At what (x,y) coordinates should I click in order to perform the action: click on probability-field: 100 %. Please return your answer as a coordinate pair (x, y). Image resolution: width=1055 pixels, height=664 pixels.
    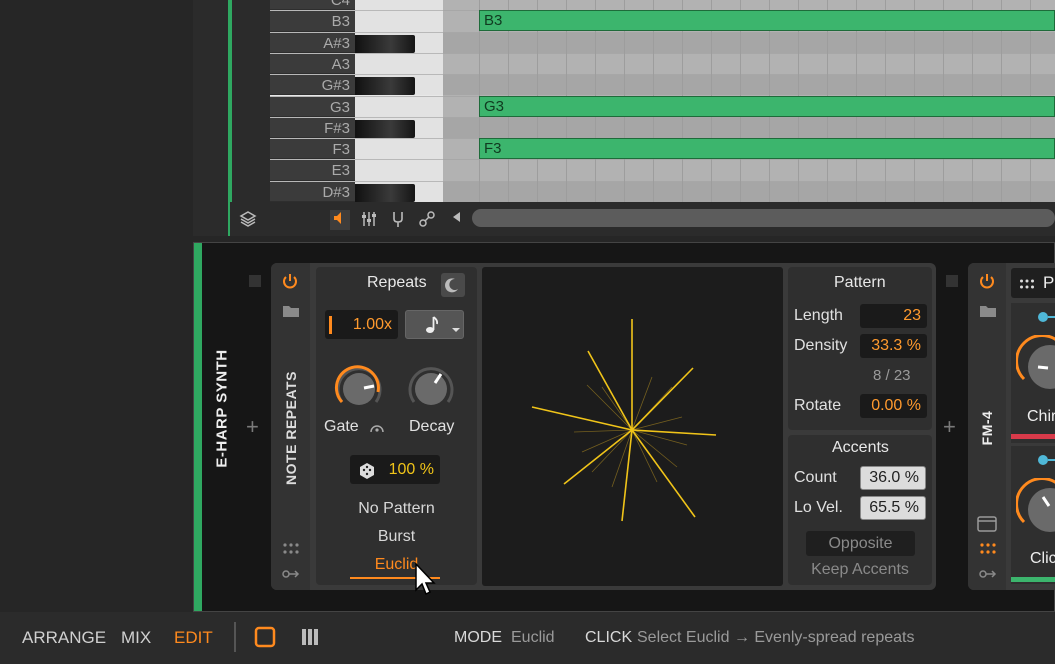
    Looking at the image, I should click on (395, 469).